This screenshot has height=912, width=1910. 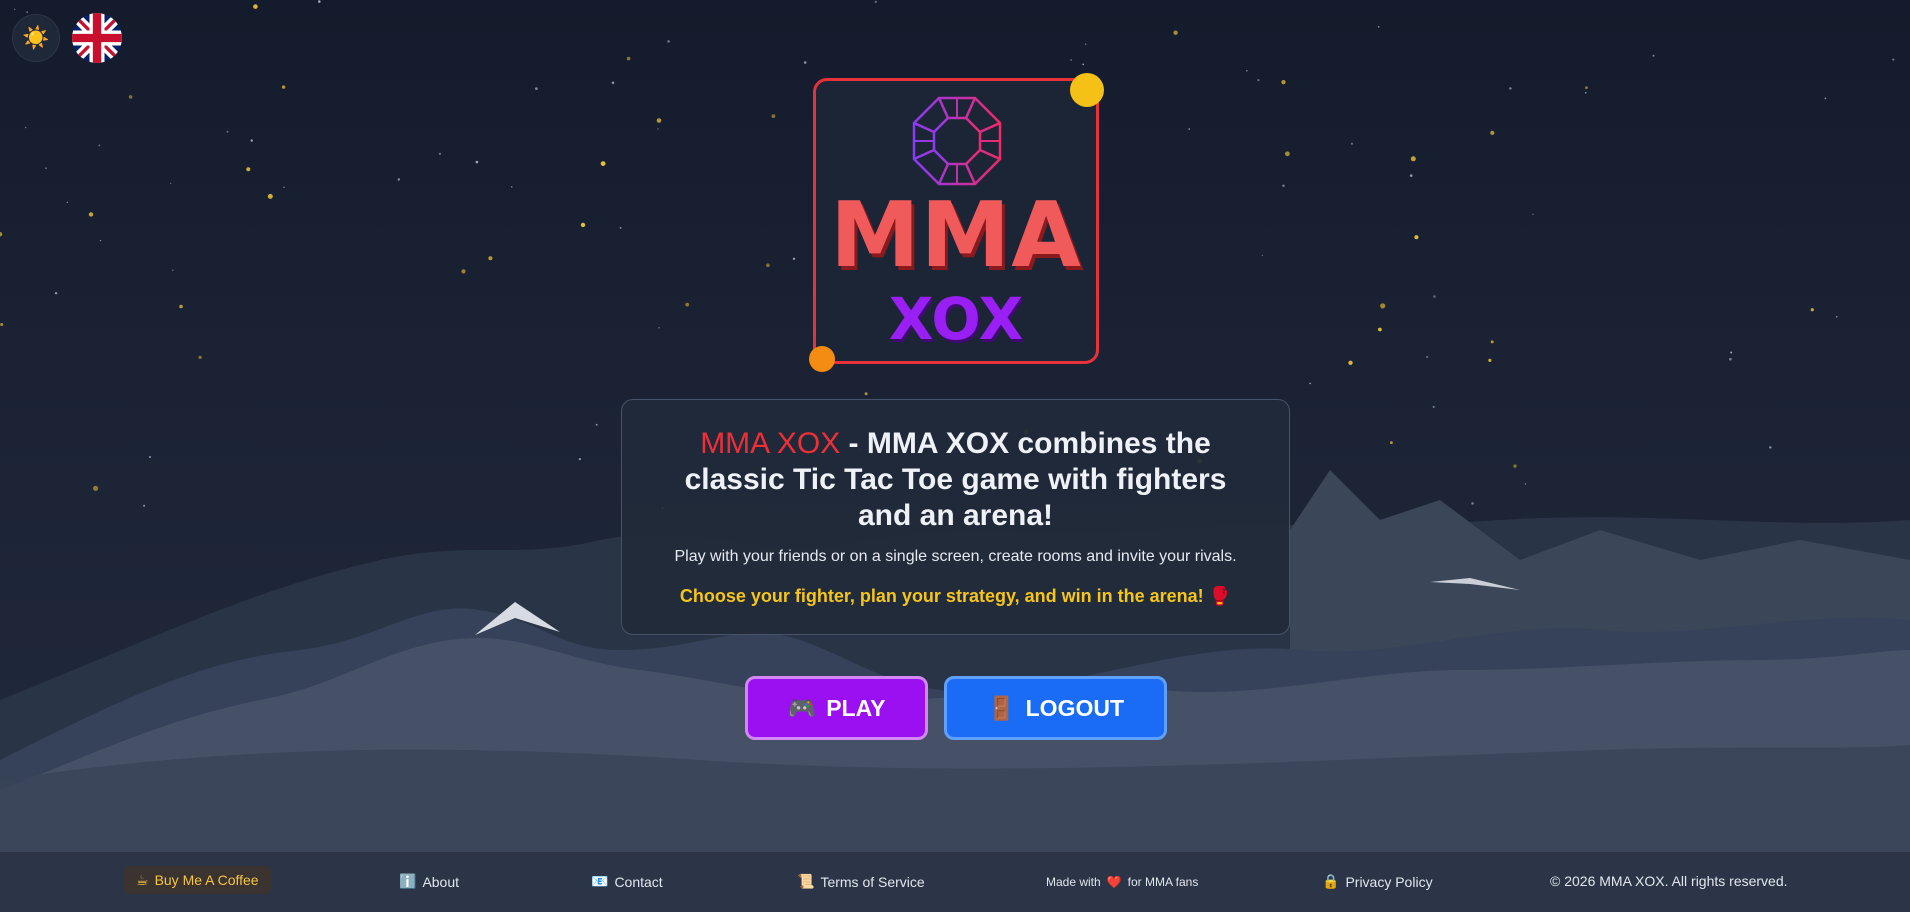 I want to click on made-suffix: for MMA fans, so click(x=1163, y=882).